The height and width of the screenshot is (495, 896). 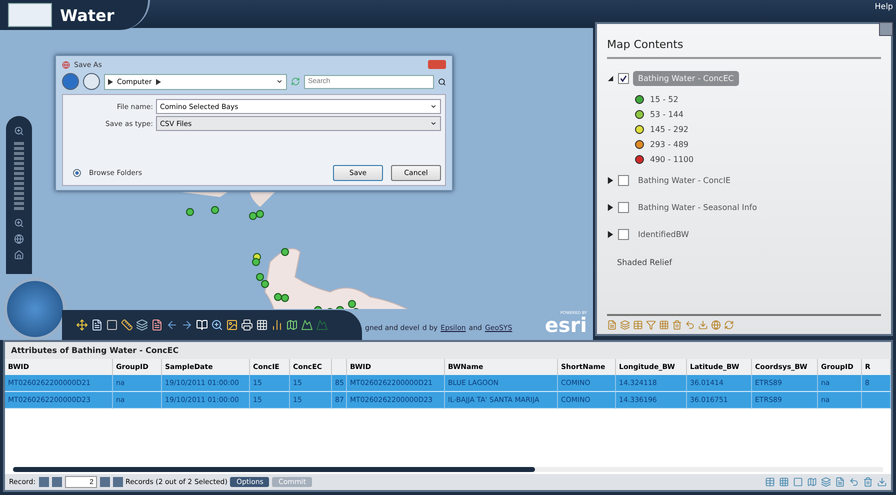 What do you see at coordinates (667, 114) in the screenshot?
I see `legend-label: 53 - 144` at bounding box center [667, 114].